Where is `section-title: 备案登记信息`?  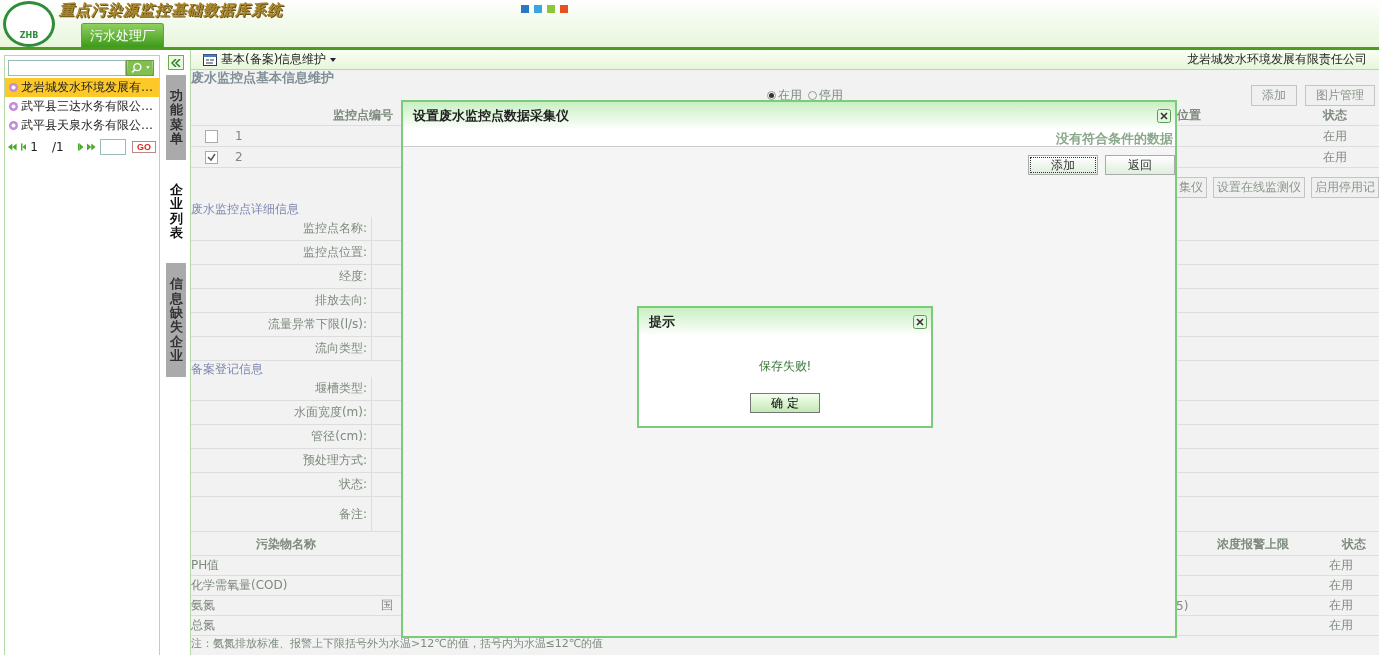 section-title: 备案登记信息 is located at coordinates (227, 369).